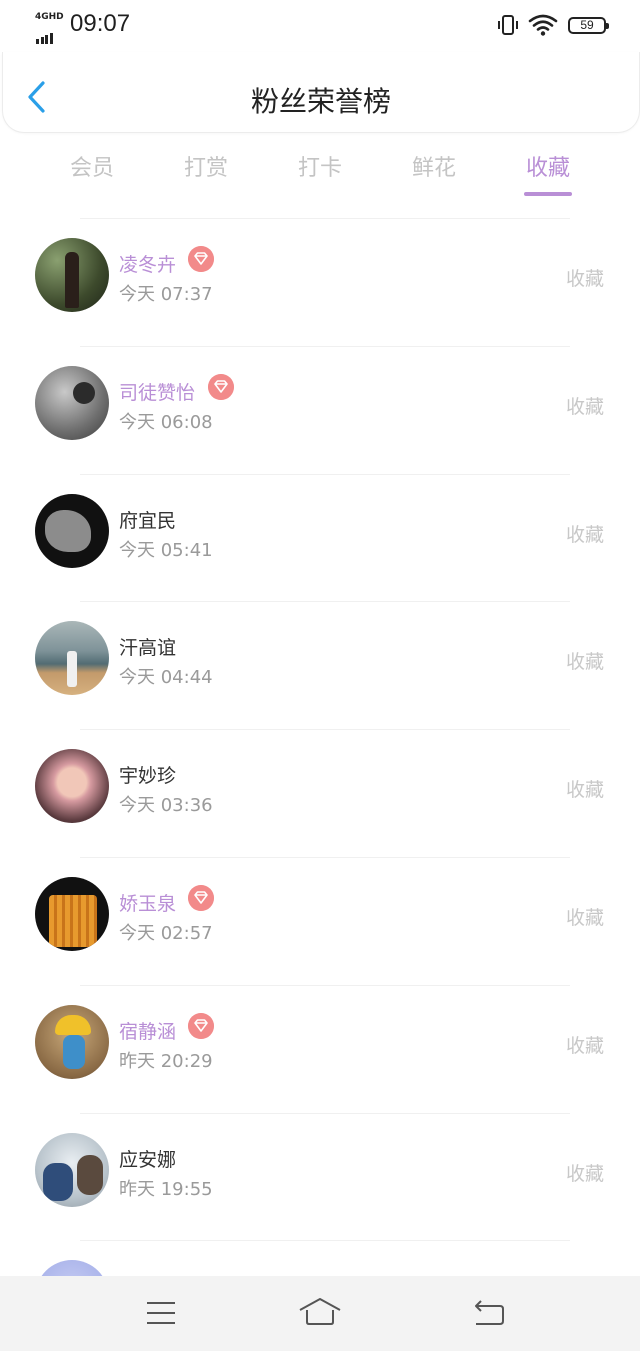  I want to click on tab-member: 会员, so click(92, 166).